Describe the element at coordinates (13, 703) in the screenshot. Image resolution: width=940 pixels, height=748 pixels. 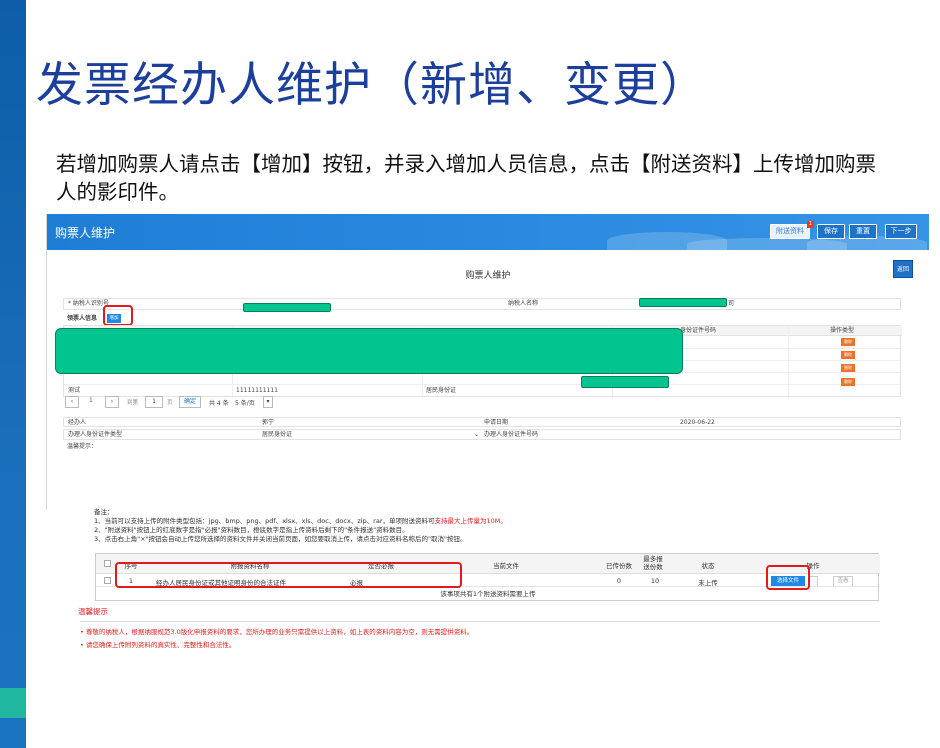
I see `teal-marker` at that location.